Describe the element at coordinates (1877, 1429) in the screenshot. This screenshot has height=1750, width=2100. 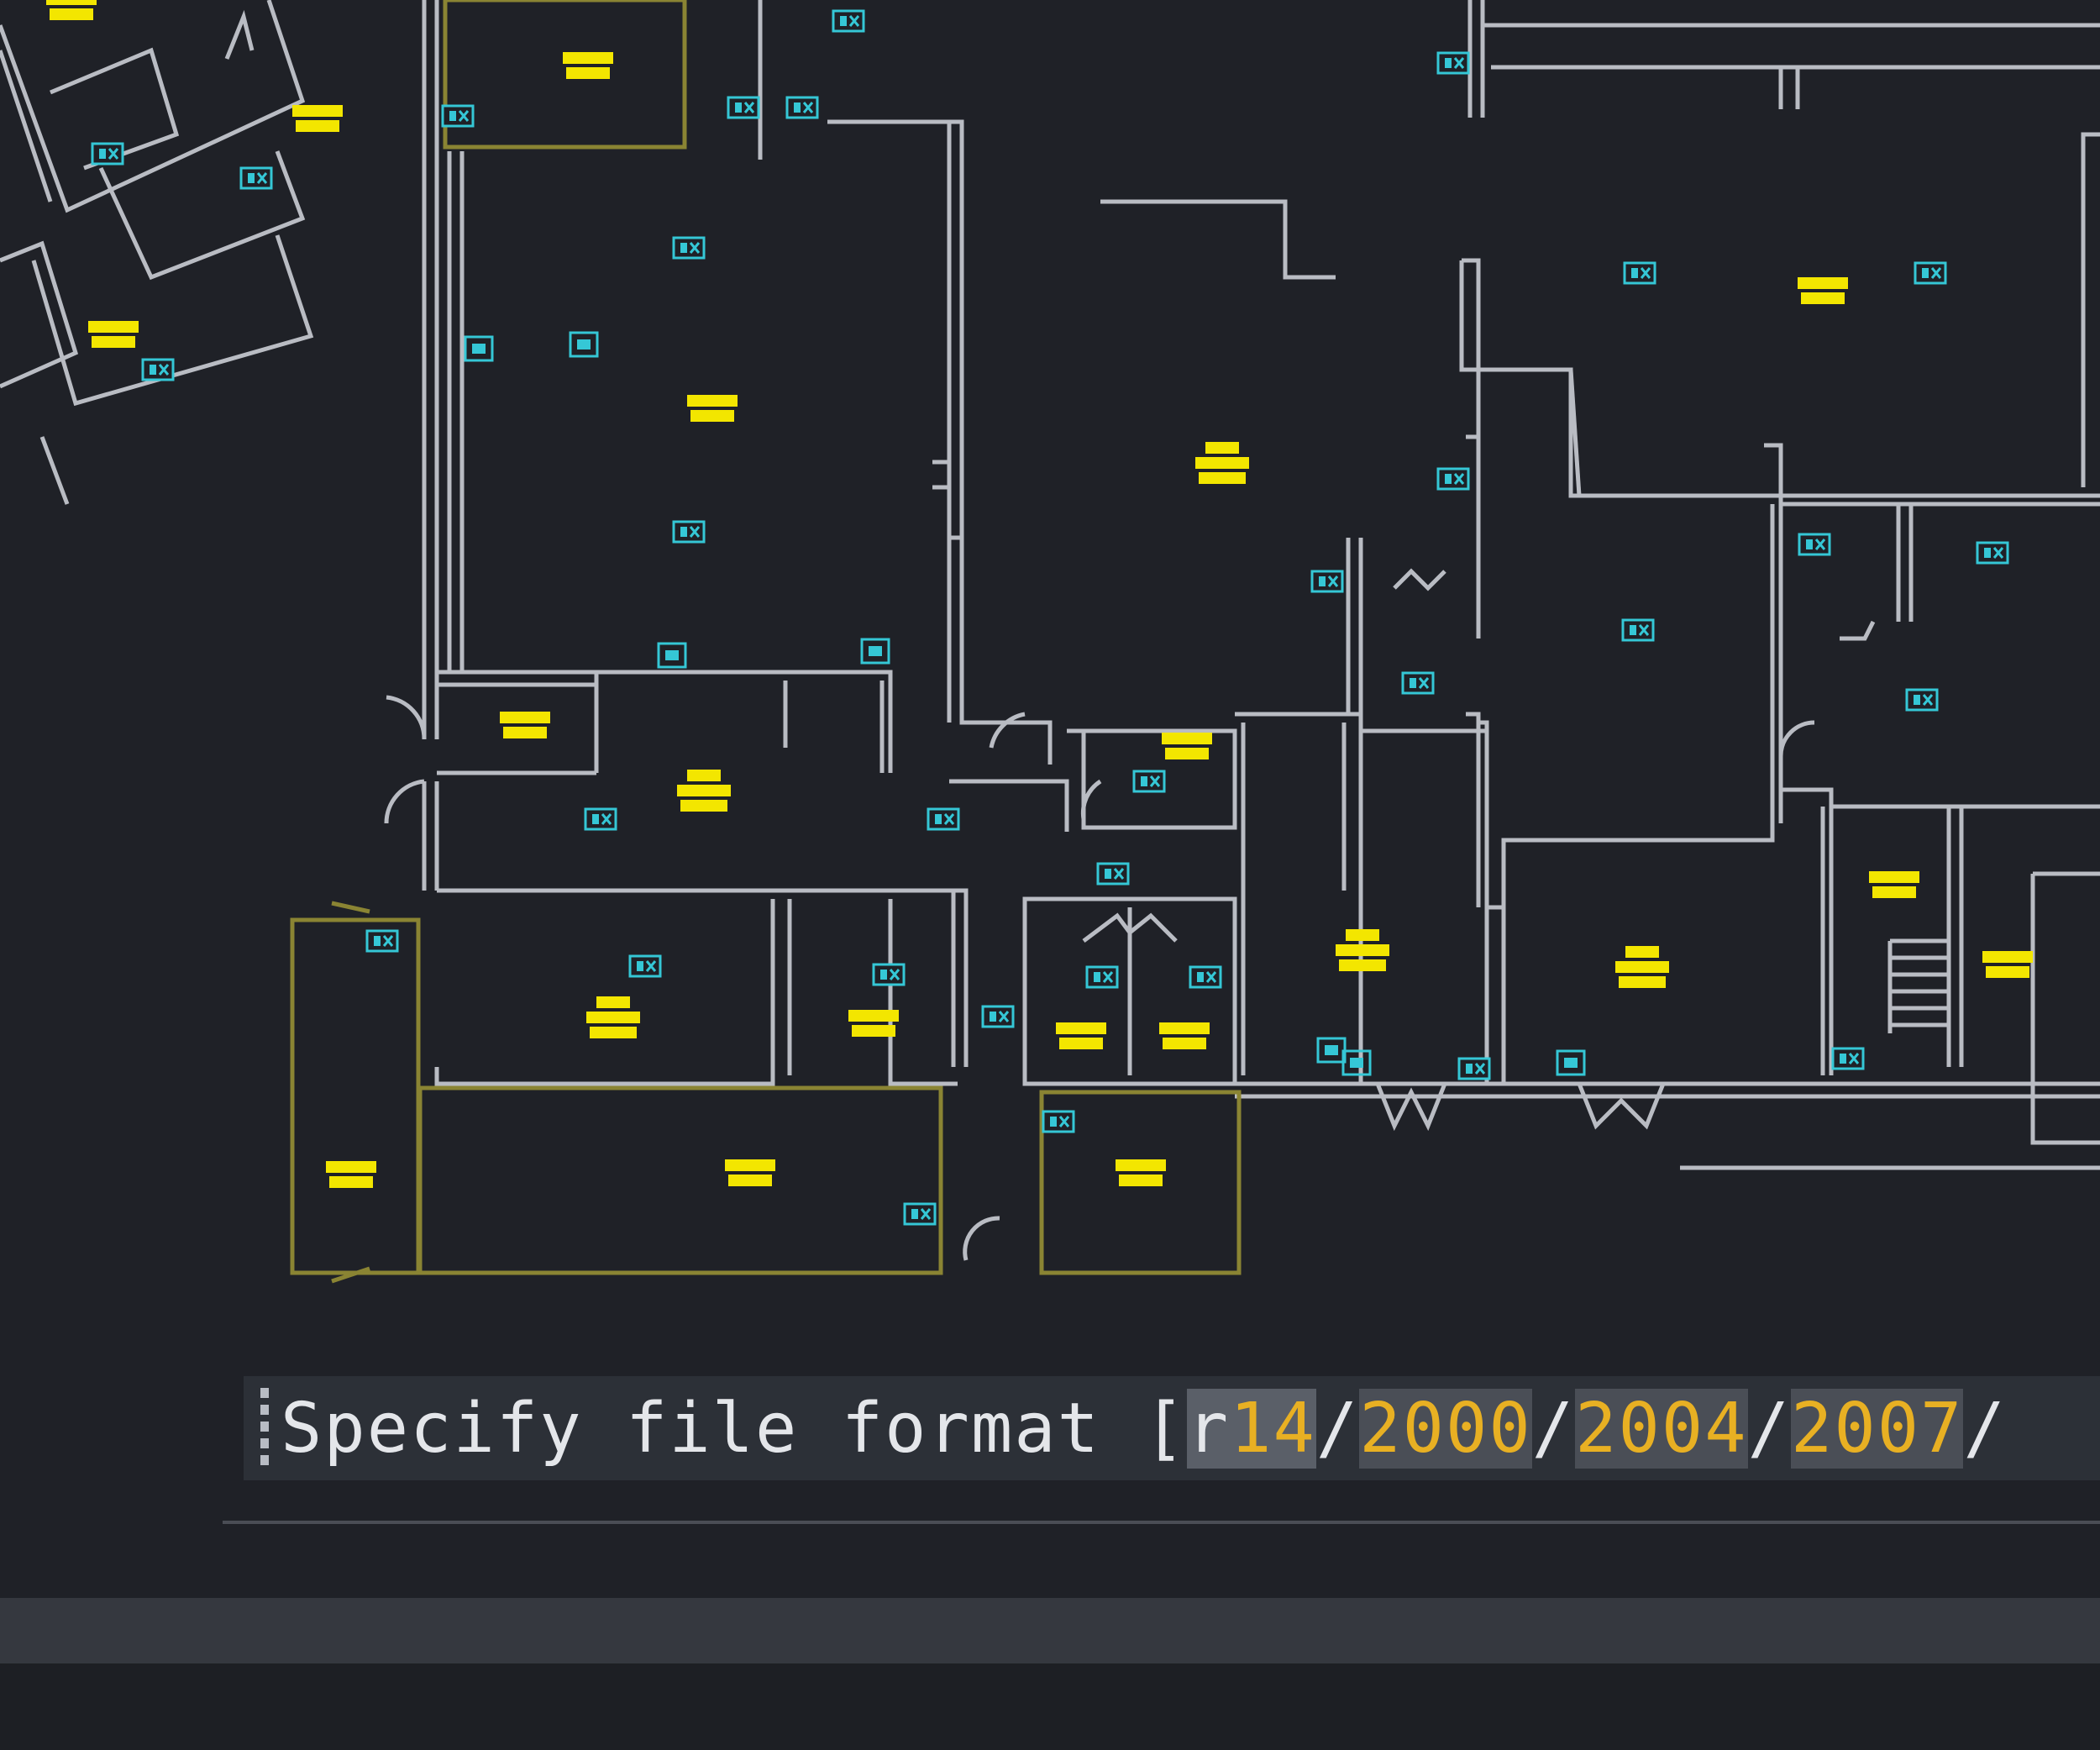
I see `option-2007: 2007` at that location.